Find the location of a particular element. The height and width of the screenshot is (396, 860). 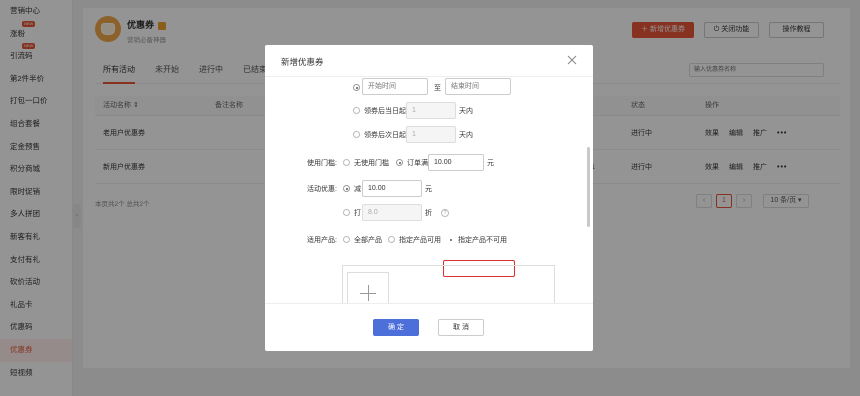

same-day-label: 领券后当日起 is located at coordinates (385, 111).